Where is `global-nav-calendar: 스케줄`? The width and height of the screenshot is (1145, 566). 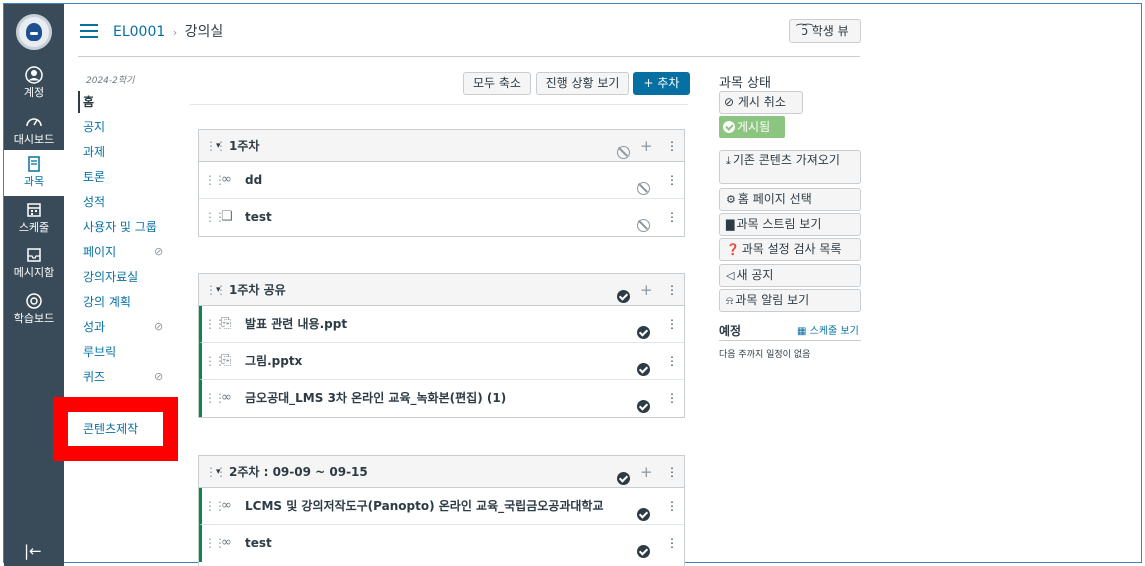 global-nav-calendar: 스케줄 is located at coordinates (34, 219).